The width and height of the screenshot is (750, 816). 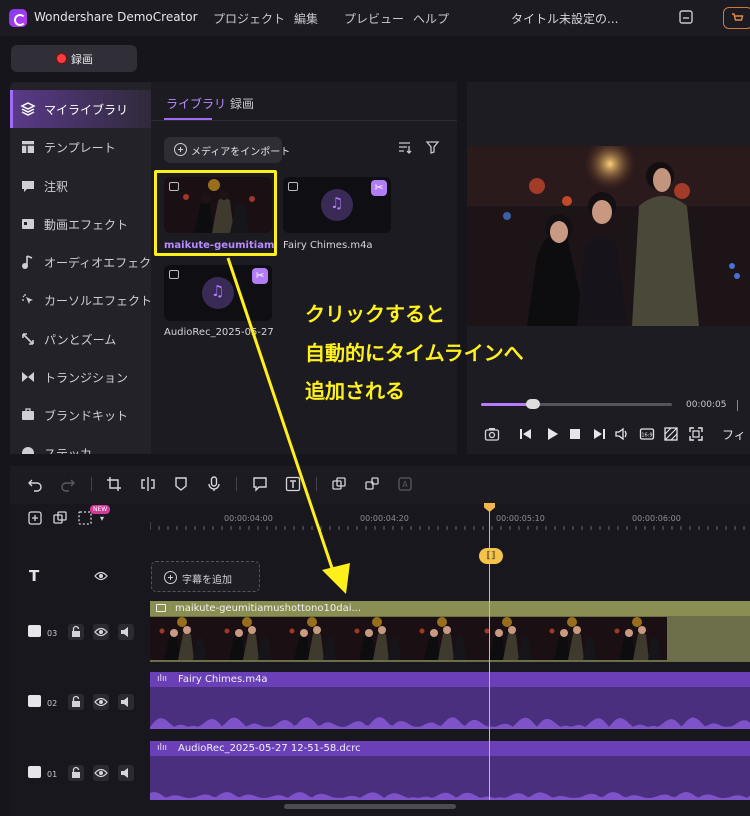 What do you see at coordinates (414, 353) in the screenshot?
I see `annotation-line: 自動的にタイムラインへ` at bounding box center [414, 353].